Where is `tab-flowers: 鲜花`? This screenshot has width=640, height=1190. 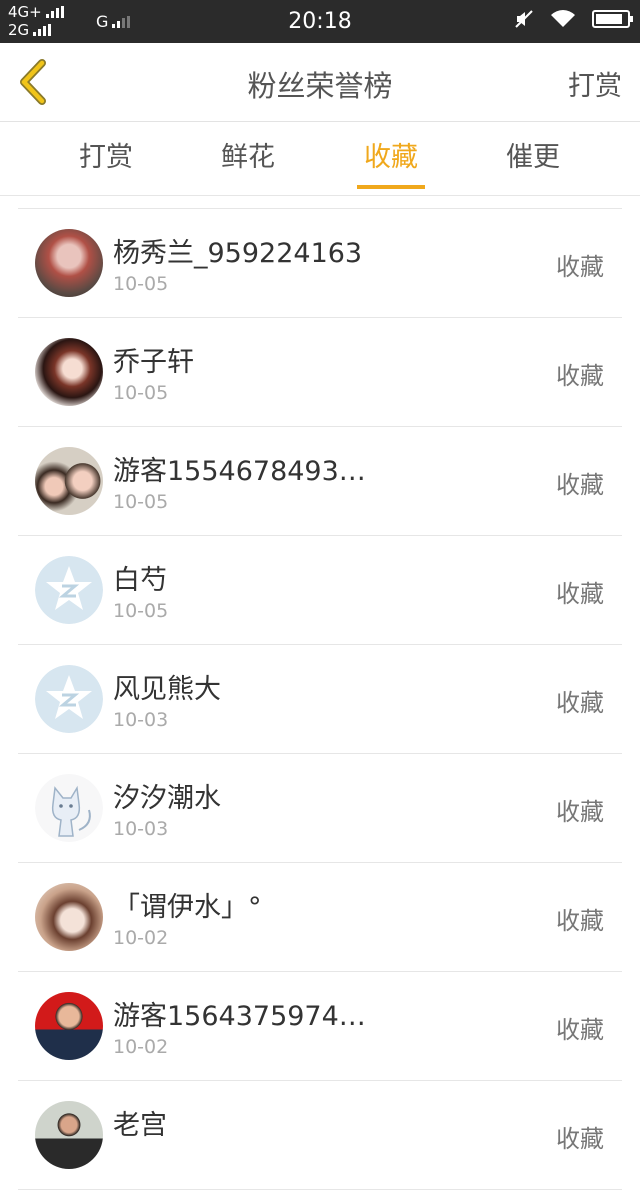
tab-flowers: 鲜花 is located at coordinates (248, 158).